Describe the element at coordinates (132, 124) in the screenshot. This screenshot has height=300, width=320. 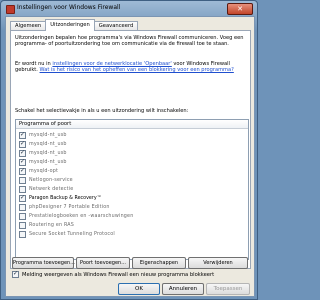
I see `column-header-program: Programma of poort` at that location.